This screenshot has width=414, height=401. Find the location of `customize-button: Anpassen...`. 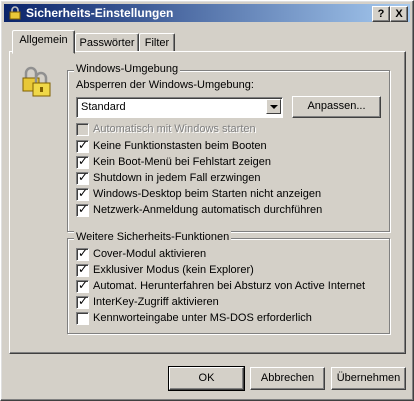

customize-button: Anpassen... is located at coordinates (336, 107).